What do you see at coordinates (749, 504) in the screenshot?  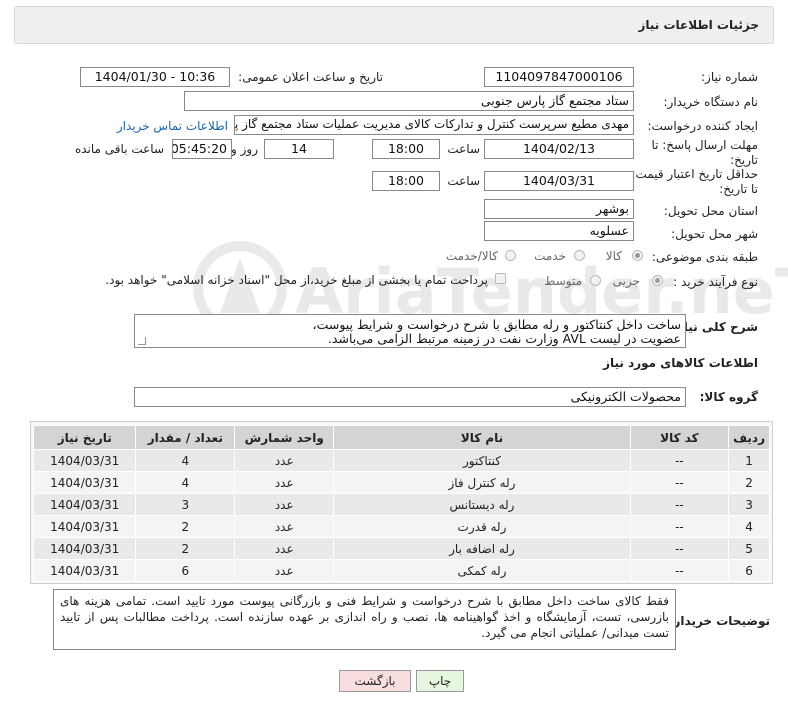 I see `cell-row: 3` at bounding box center [749, 504].